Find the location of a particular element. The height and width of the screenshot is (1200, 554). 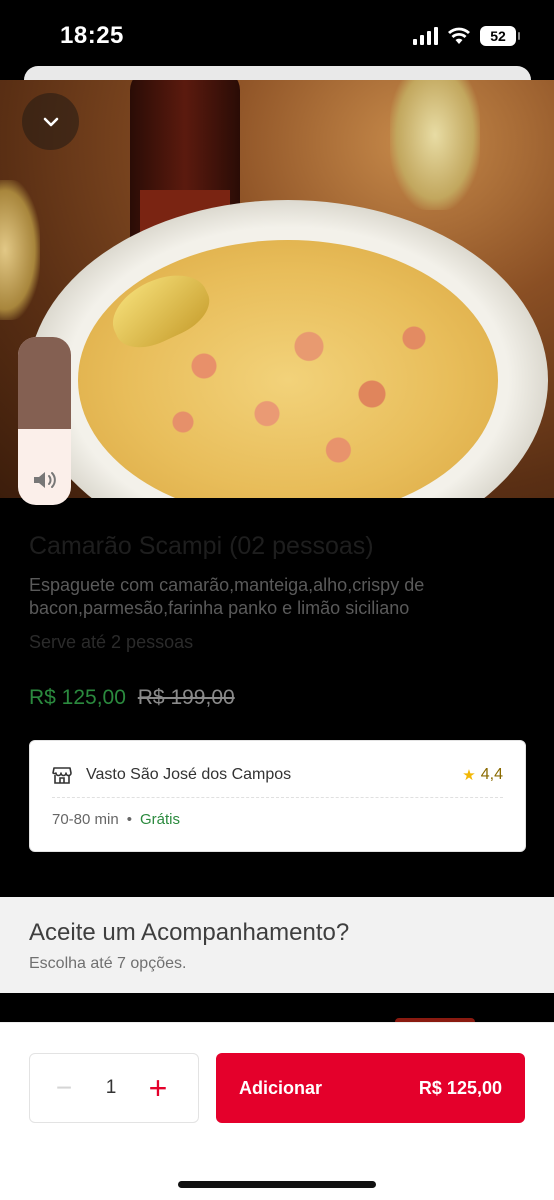

status-bar: 18:25 52 is located at coordinates (277, 35).